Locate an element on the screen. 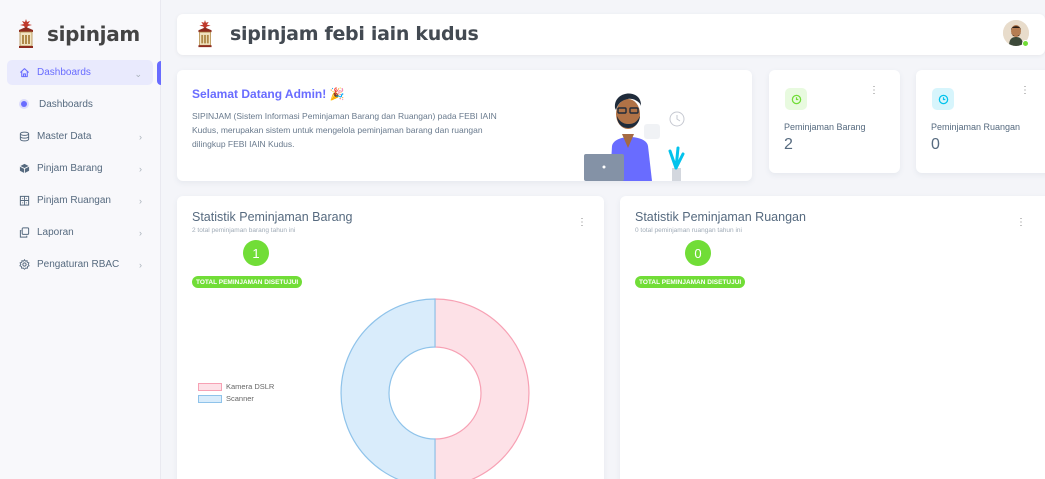 The image size is (1045, 479). legend-item: Scanner is located at coordinates (236, 398).